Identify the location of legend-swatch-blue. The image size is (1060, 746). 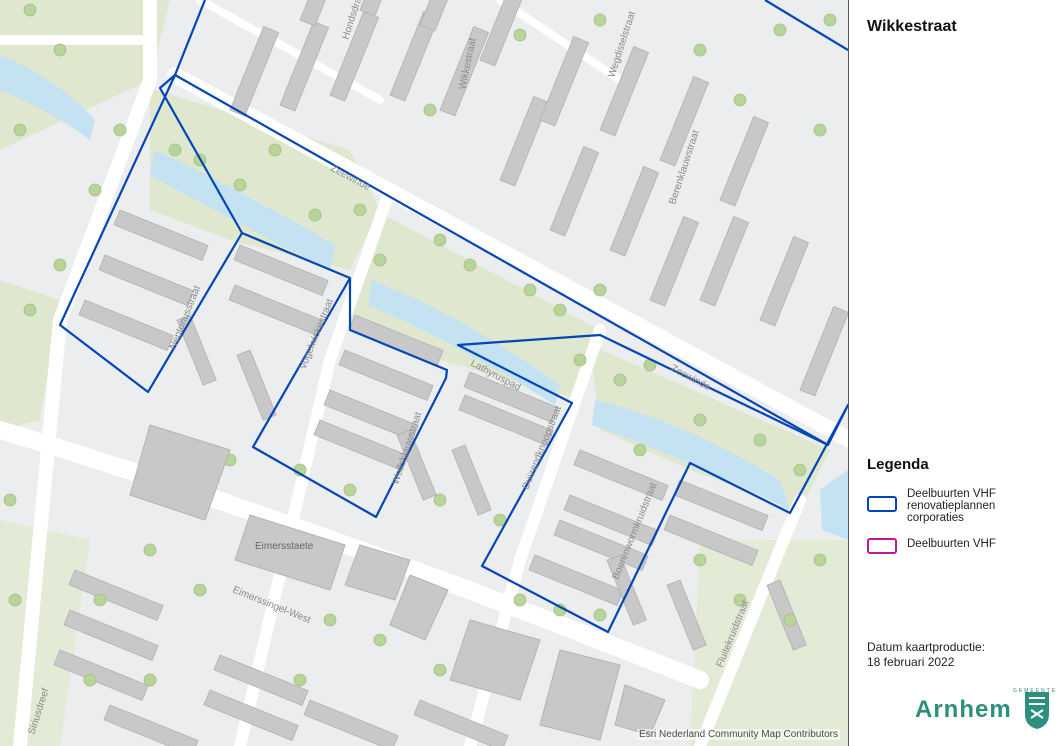
(882, 504).